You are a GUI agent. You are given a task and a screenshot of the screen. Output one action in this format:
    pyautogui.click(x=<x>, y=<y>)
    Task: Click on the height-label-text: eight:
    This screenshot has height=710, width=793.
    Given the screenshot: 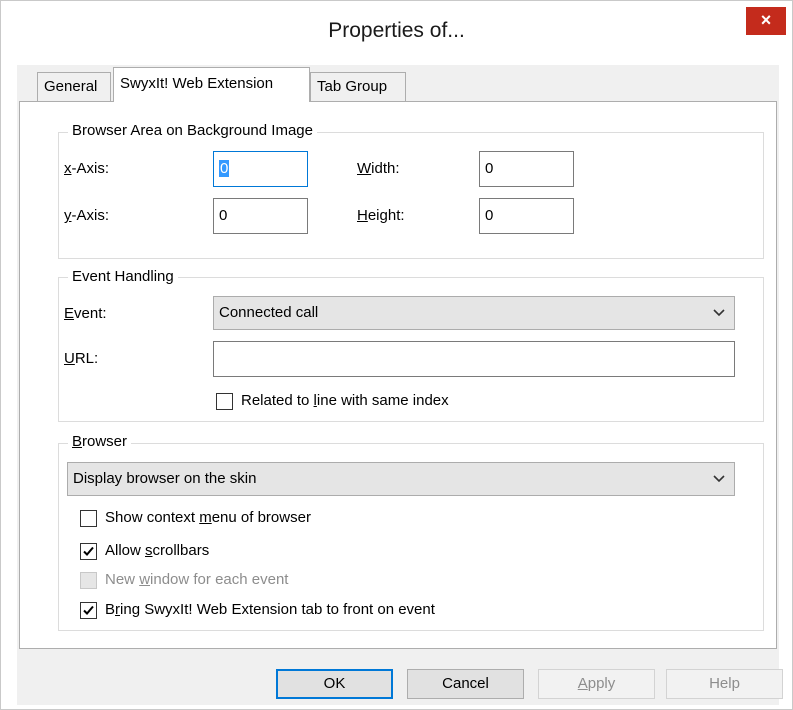 What is the action you would take?
    pyautogui.click(x=386, y=215)
    